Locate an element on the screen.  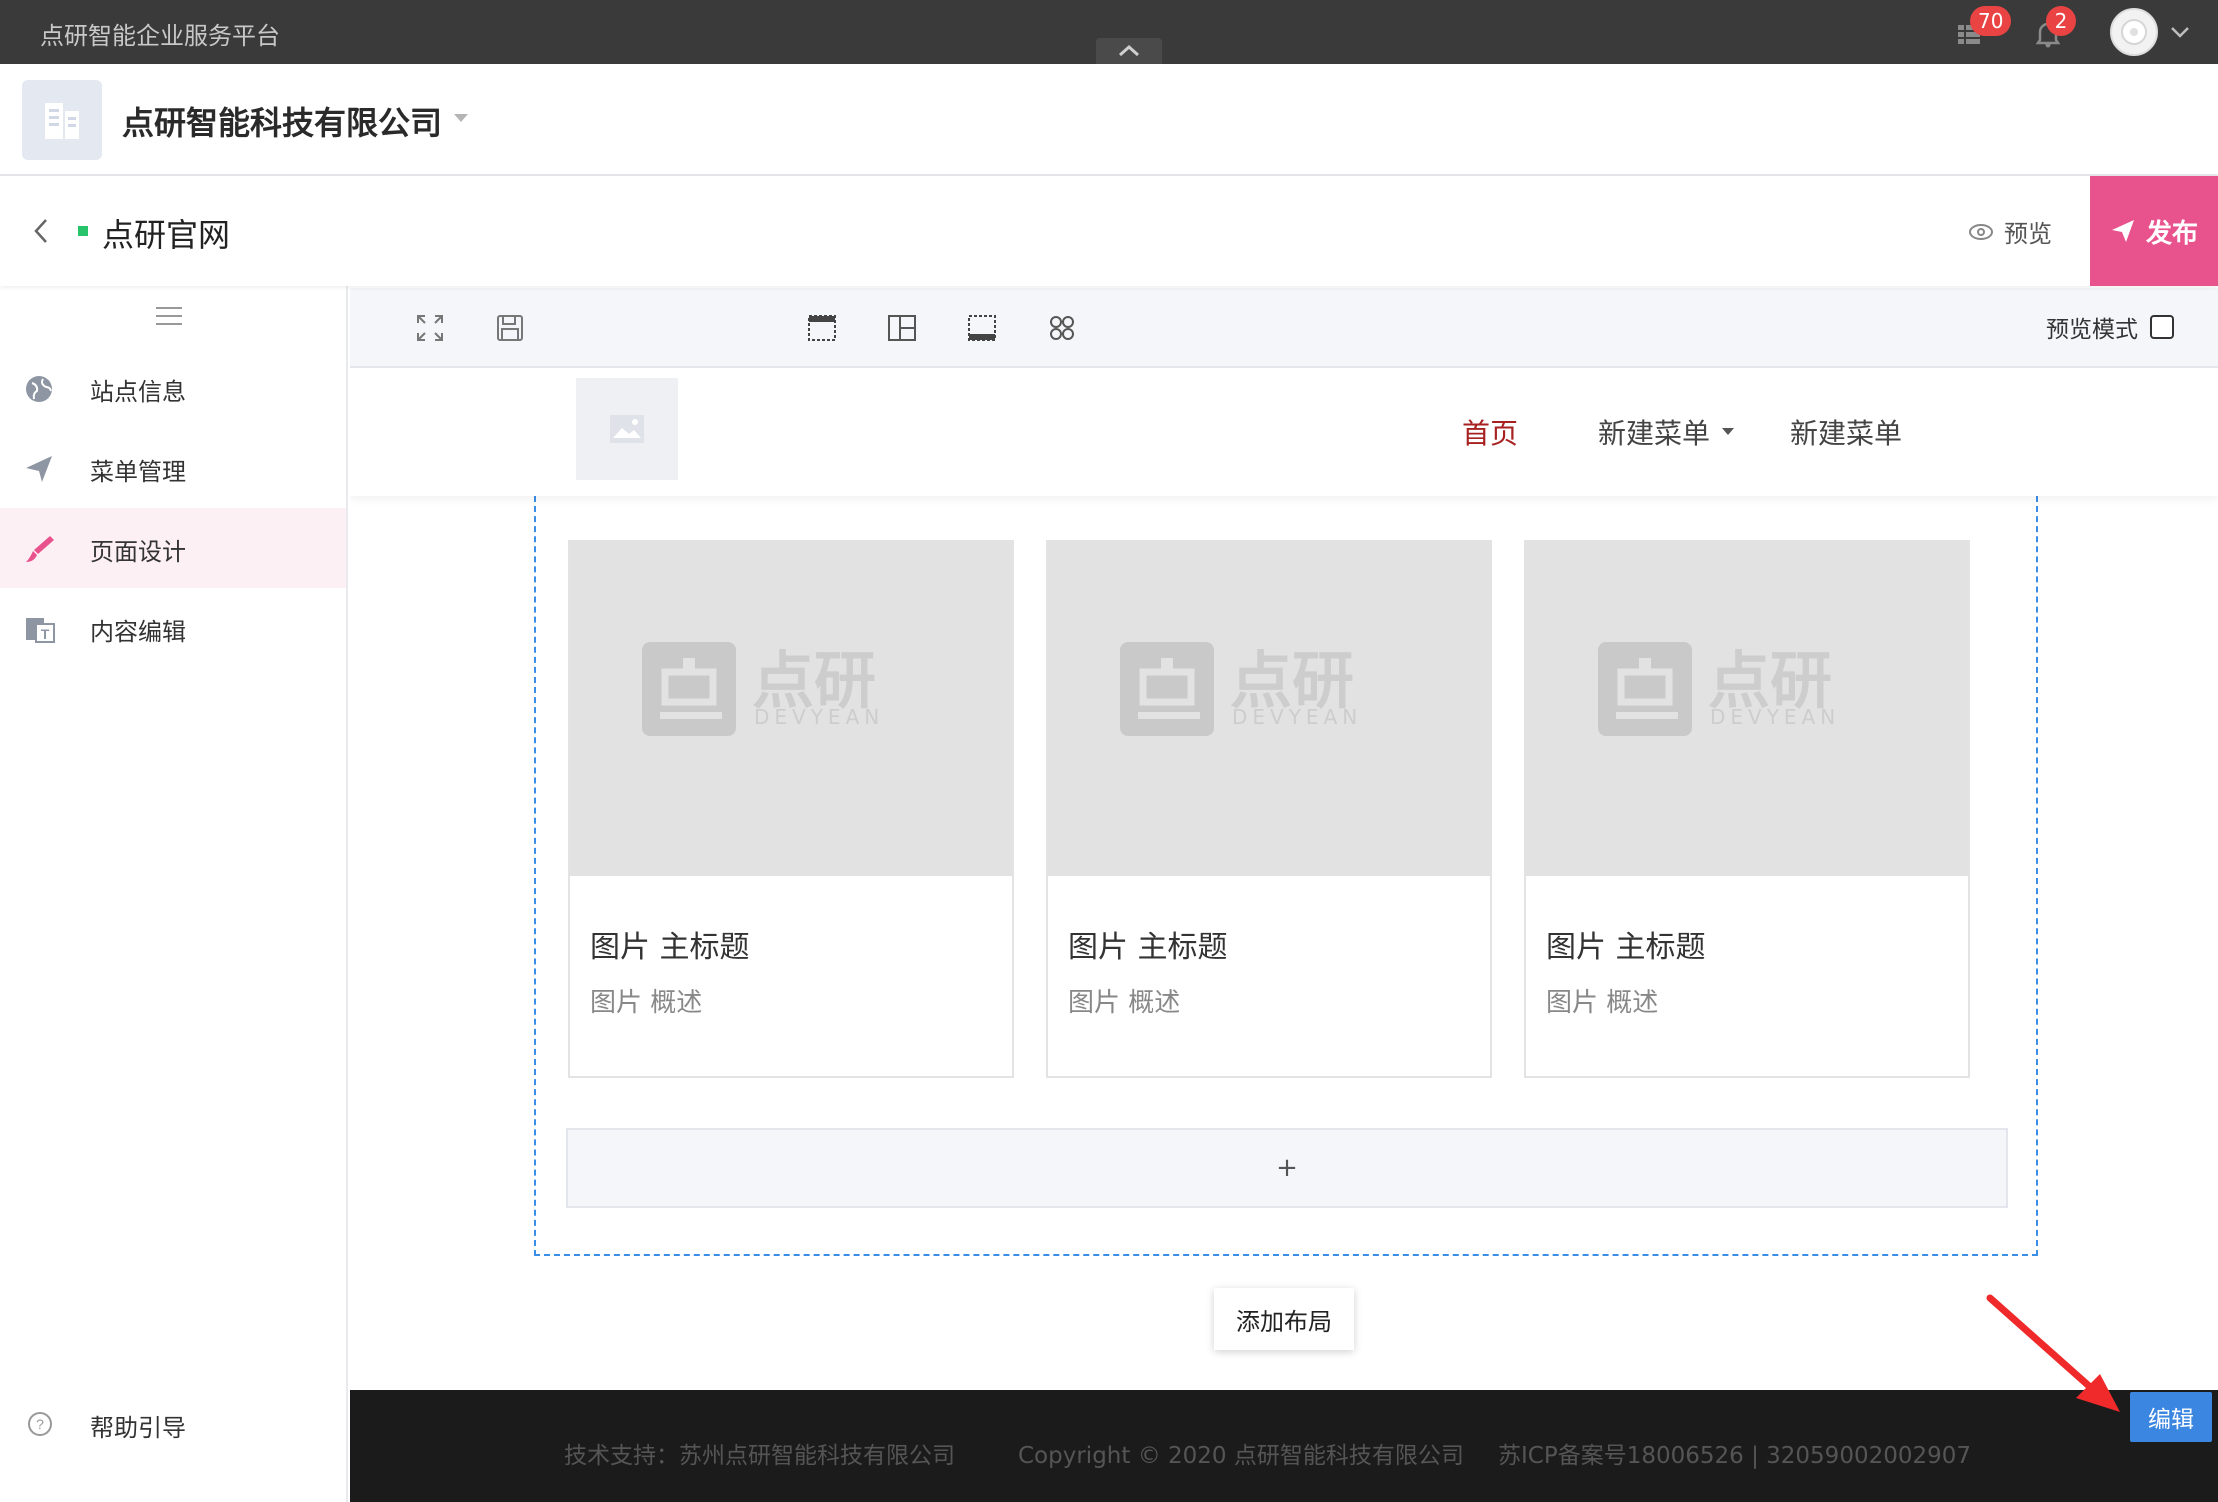
save-icon is located at coordinates (510, 328).